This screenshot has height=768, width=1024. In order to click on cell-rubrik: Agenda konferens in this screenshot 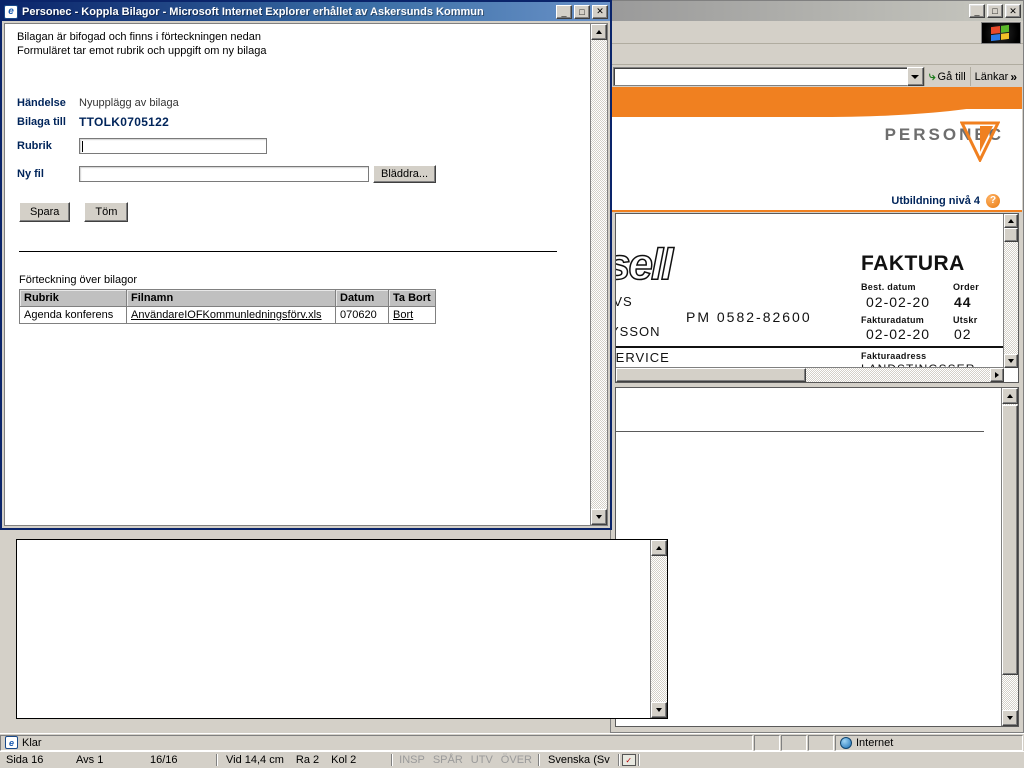, I will do `click(73, 315)`.